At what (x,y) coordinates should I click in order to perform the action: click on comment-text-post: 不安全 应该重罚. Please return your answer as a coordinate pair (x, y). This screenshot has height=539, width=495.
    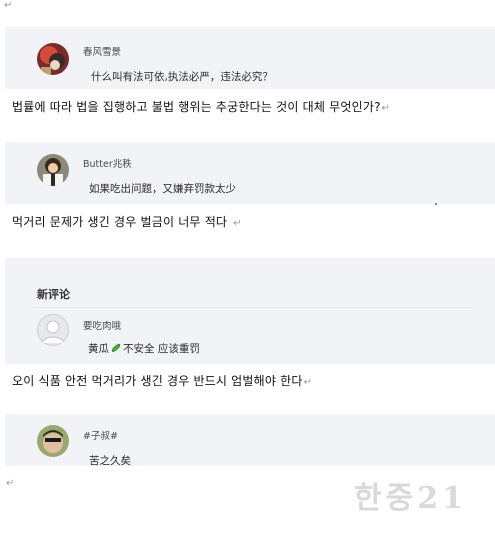
    Looking at the image, I should click on (161, 349).